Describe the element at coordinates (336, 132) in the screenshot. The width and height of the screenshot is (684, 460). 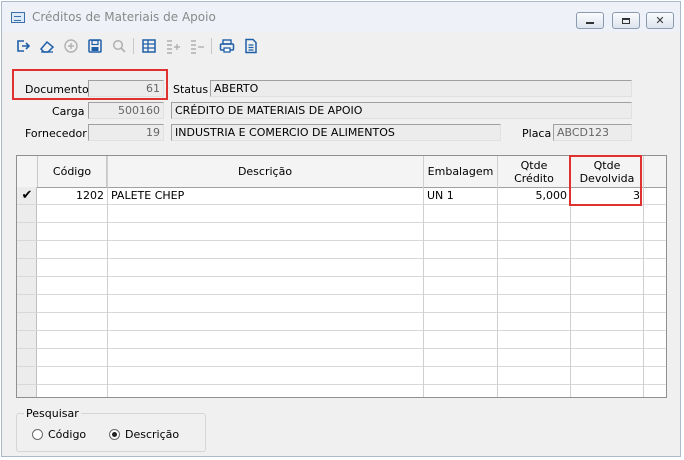
I see `fornecedor-description-field: INDUSTRIA E COMERCIO DE ALIMENTOS` at that location.